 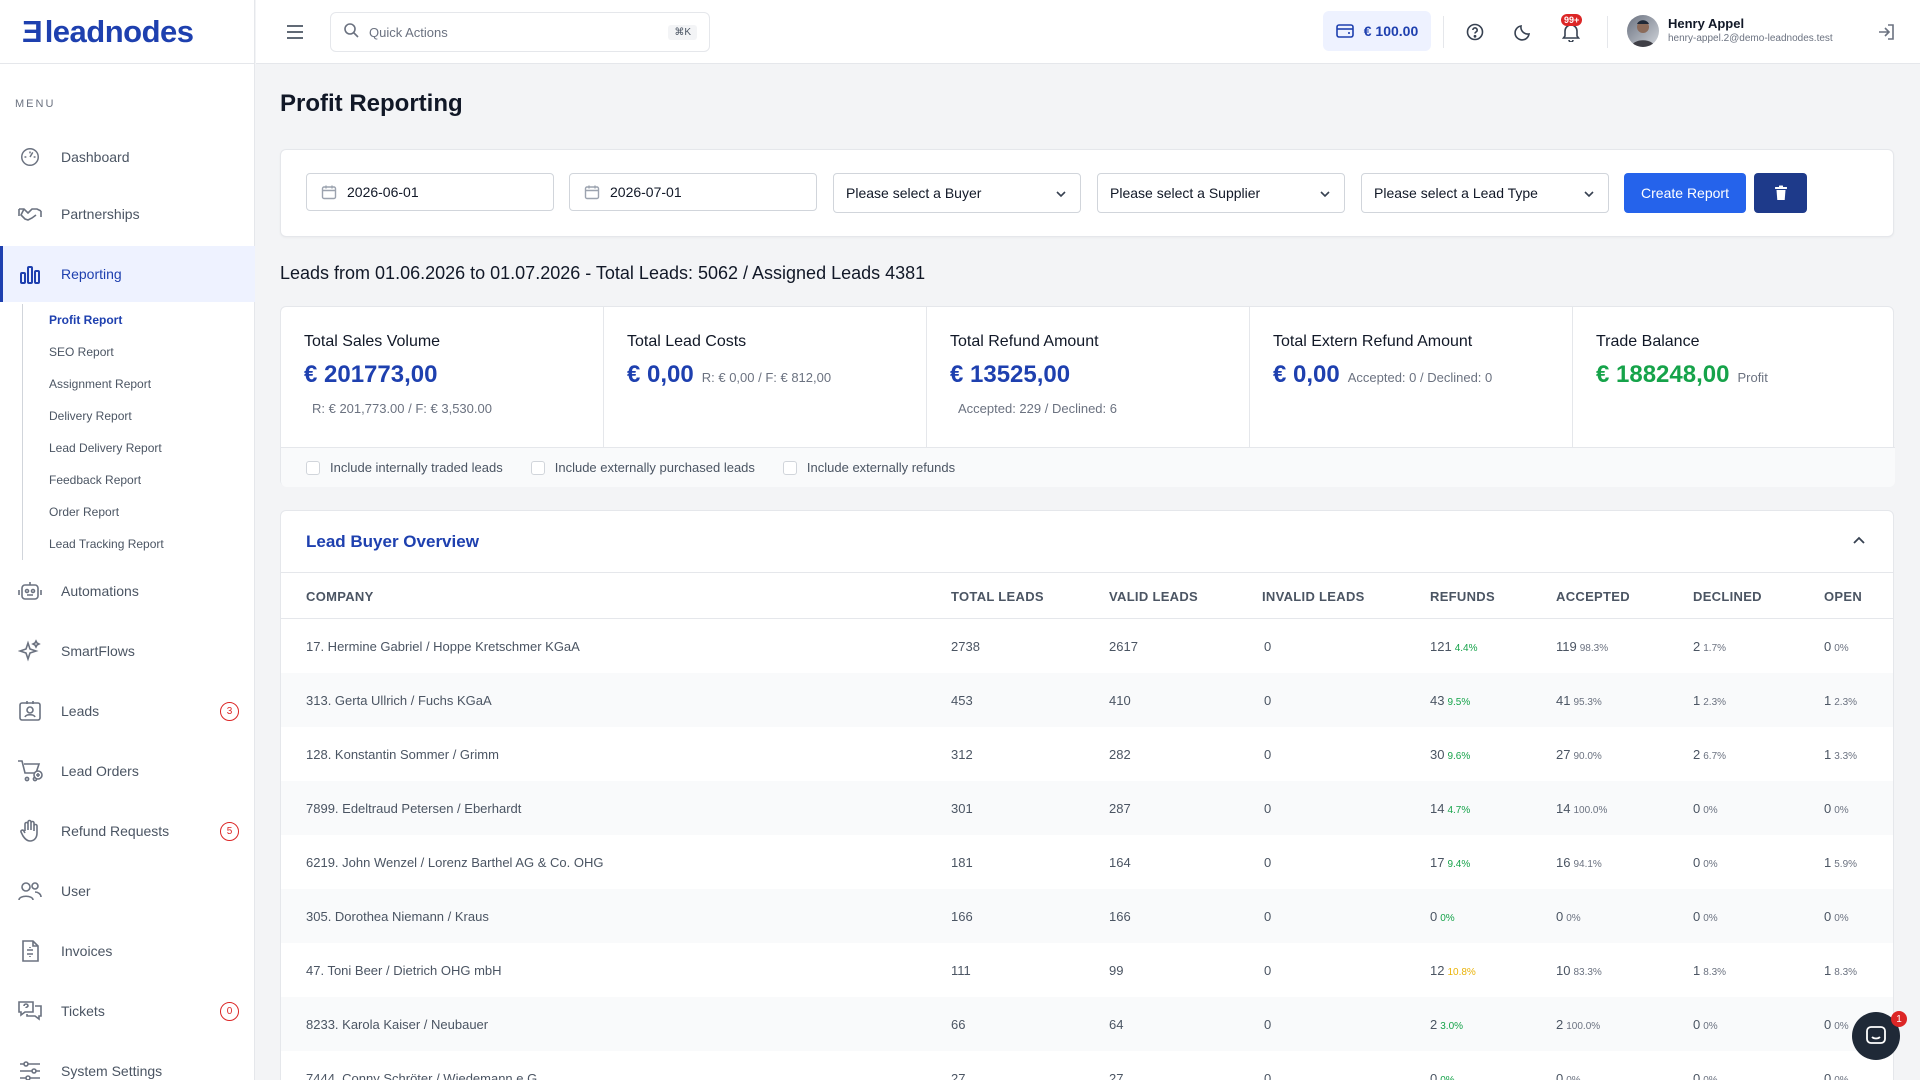 I want to click on subnav-item-seo-report: SEO Report, so click(x=137, y=352).